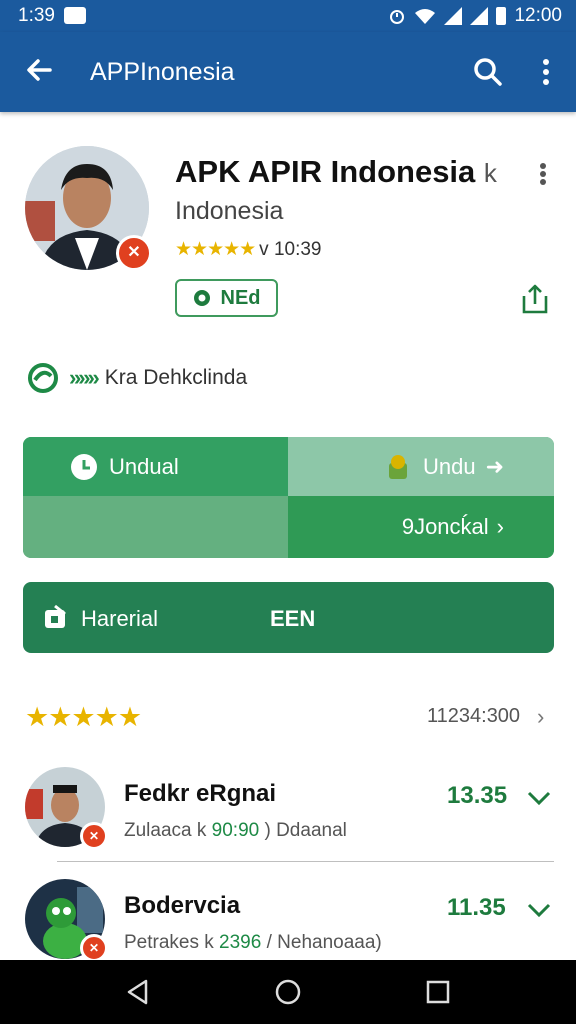 Image resolution: width=576 pixels, height=1024 pixels. Describe the element at coordinates (479, 16) in the screenshot. I see `signal-2-icon` at that location.